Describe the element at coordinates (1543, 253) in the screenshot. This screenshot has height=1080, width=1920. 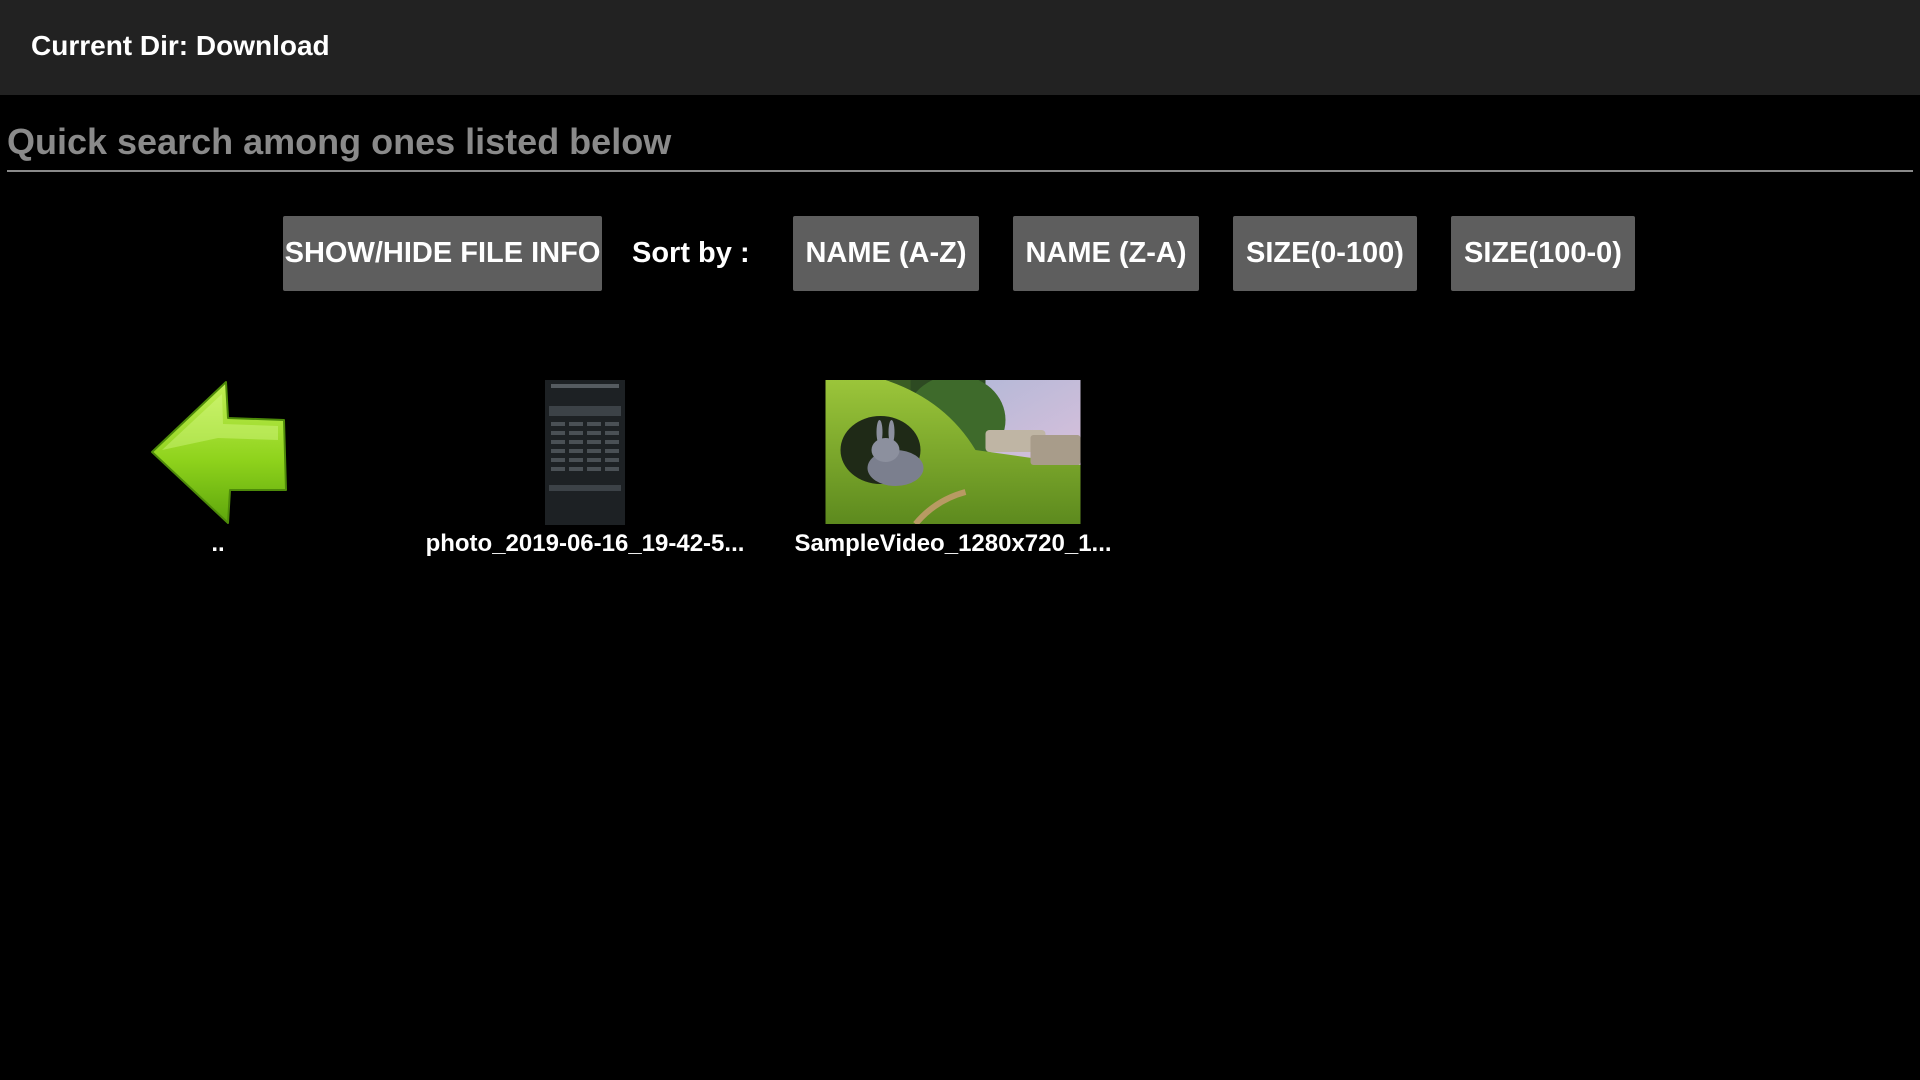
I see `sort-size-desc-button: SIZE(100-0)` at that location.